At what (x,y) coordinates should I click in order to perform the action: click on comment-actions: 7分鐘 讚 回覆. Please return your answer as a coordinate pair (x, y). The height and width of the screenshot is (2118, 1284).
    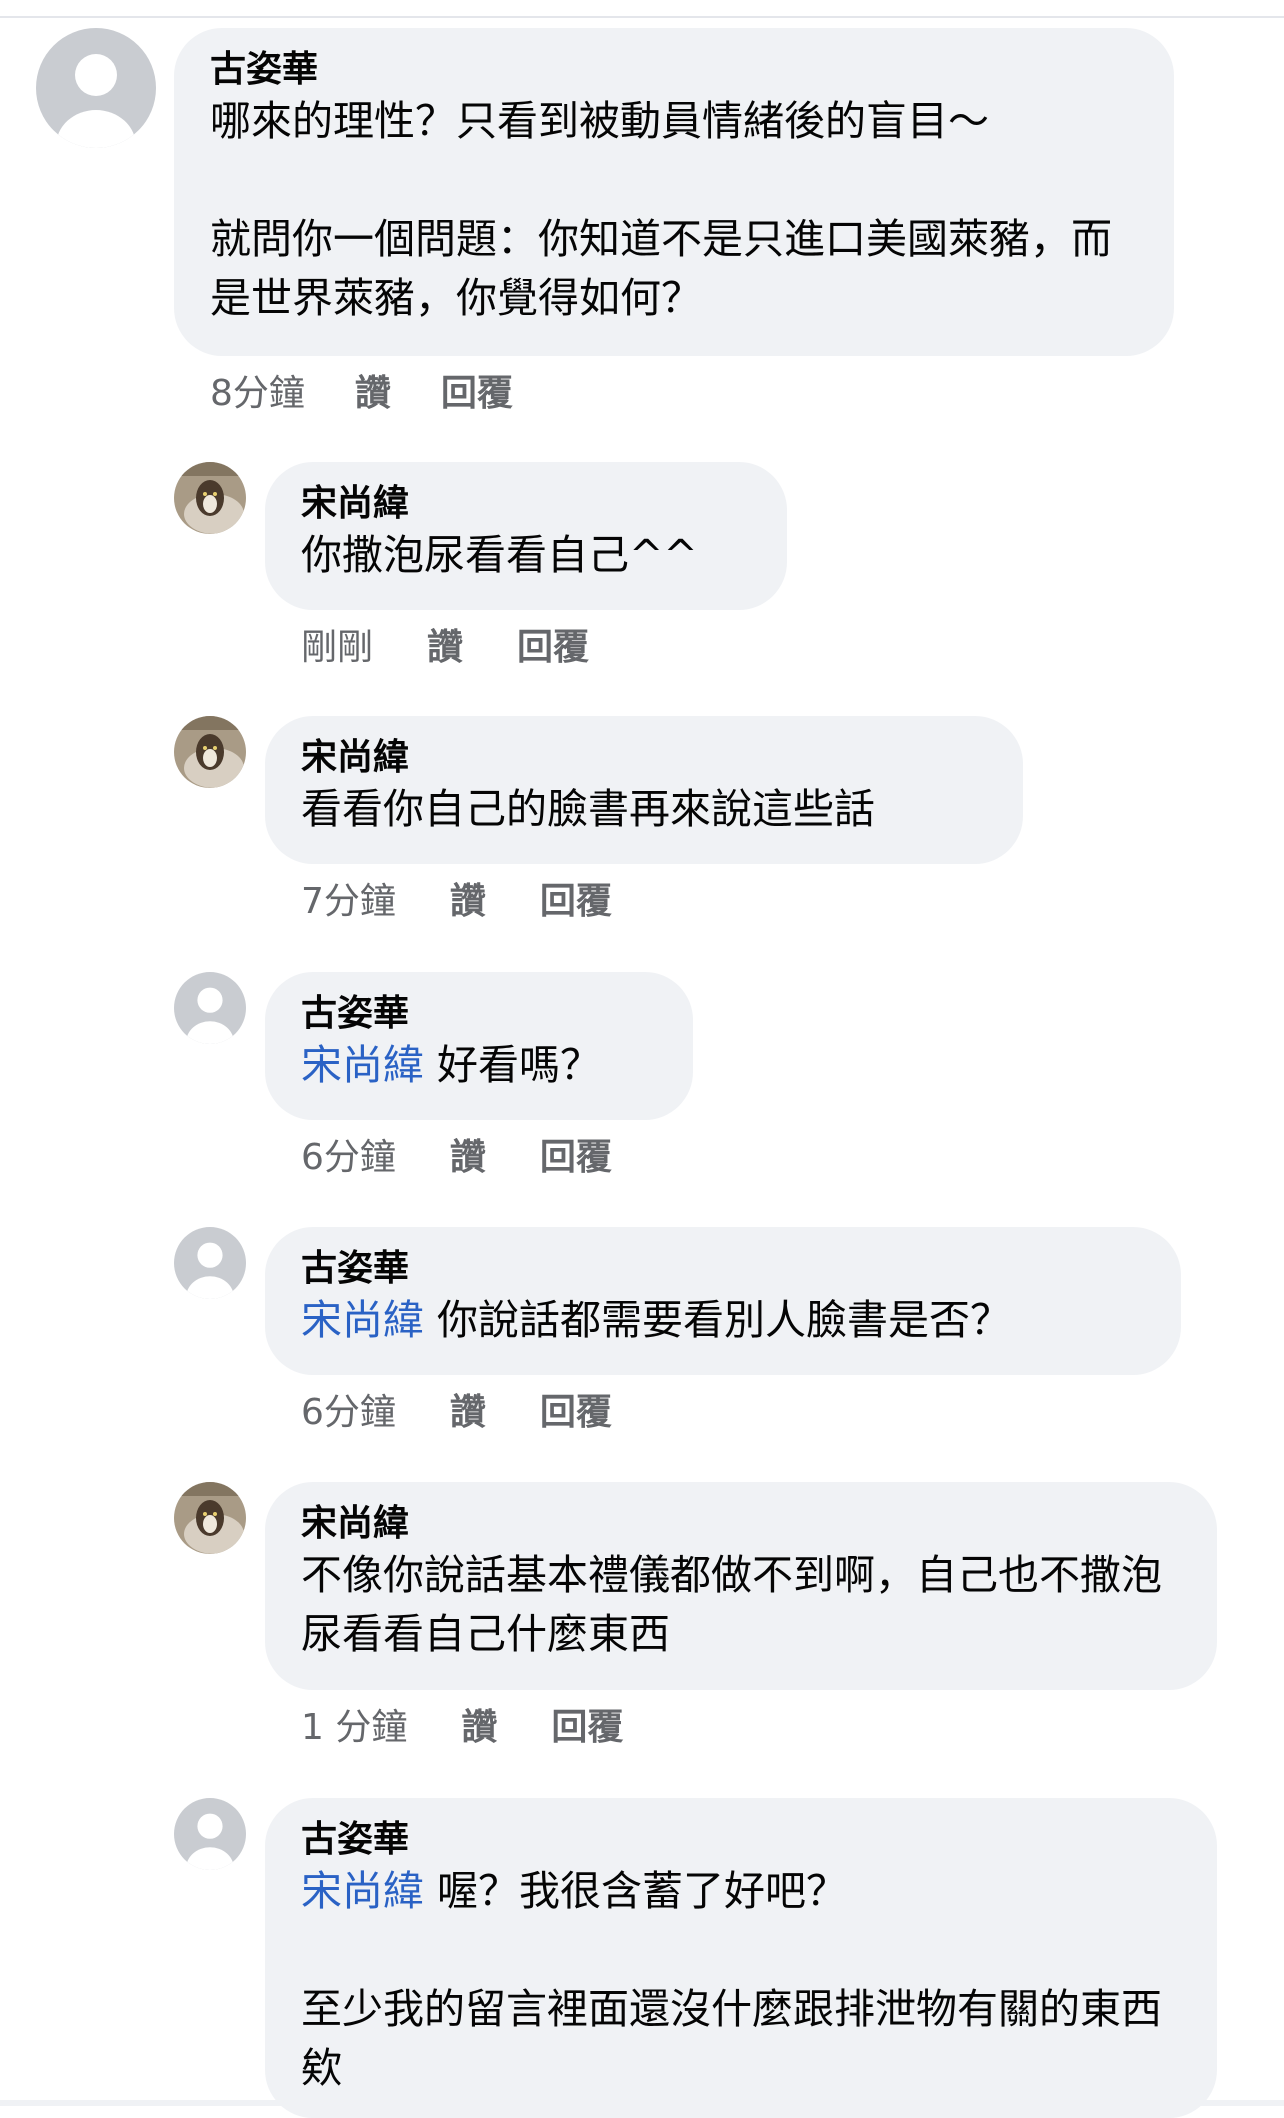
    Looking at the image, I should click on (456, 902).